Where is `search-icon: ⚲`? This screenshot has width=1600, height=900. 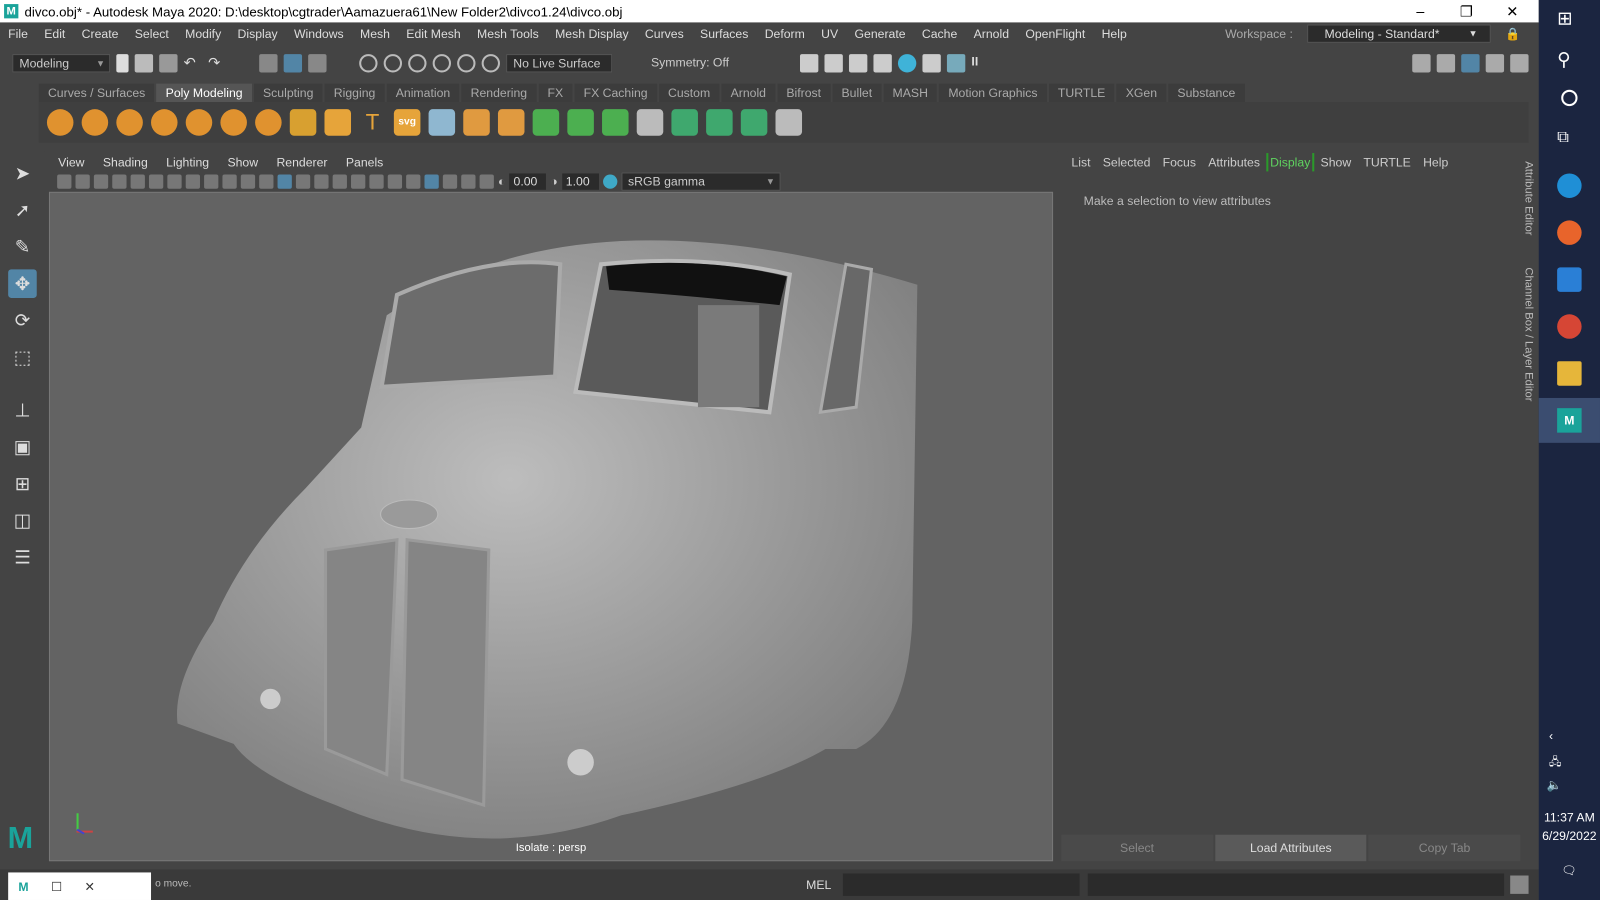 search-icon: ⚲ is located at coordinates (1569, 61).